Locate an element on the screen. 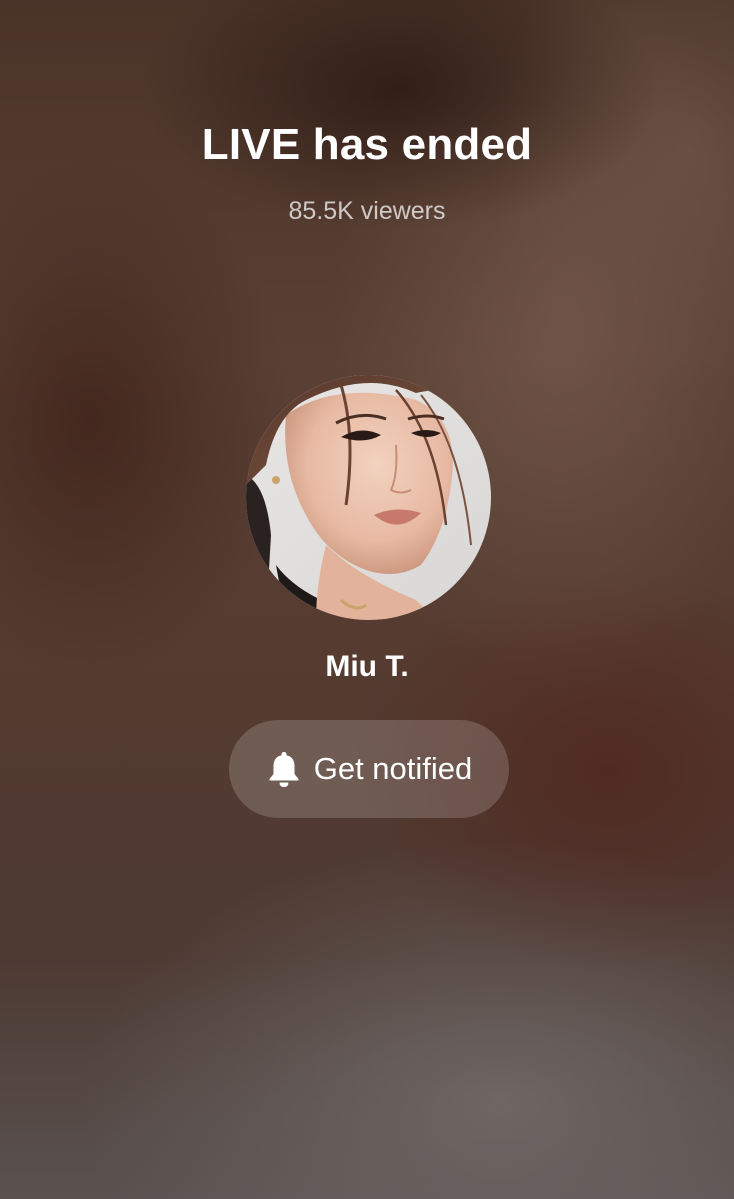 This screenshot has height=1199, width=734. get-notified-button: Get notified is located at coordinates (369, 769).